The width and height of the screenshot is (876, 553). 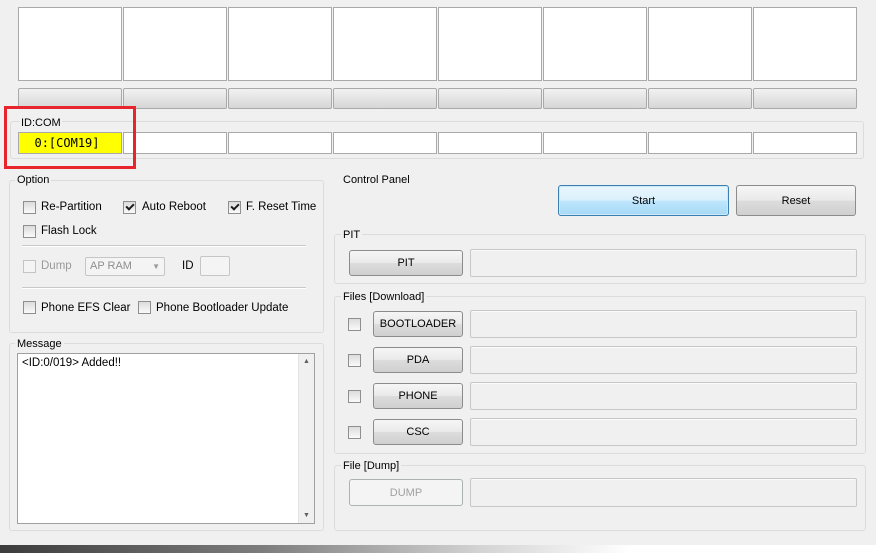 I want to click on file-dump-title: File [Dump], so click(x=371, y=466).